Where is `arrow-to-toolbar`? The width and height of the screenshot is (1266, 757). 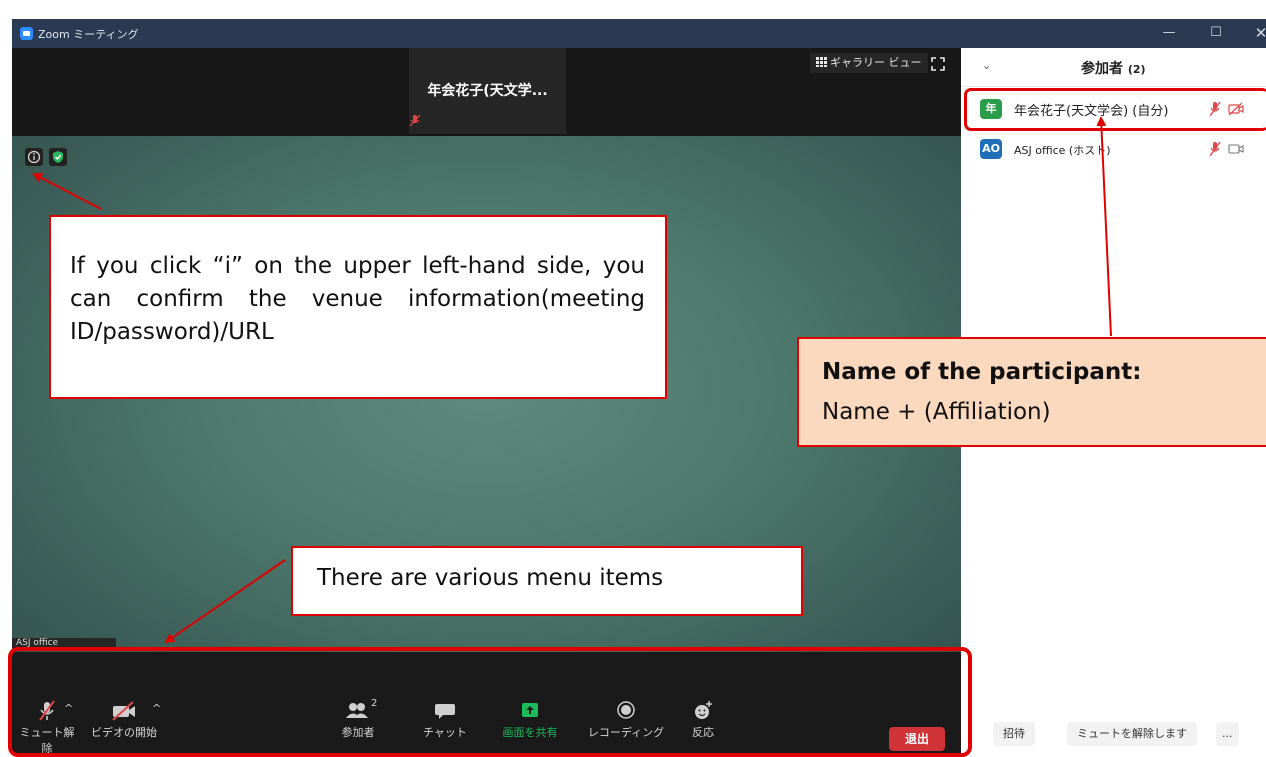
arrow-to-toolbar is located at coordinates (225, 601).